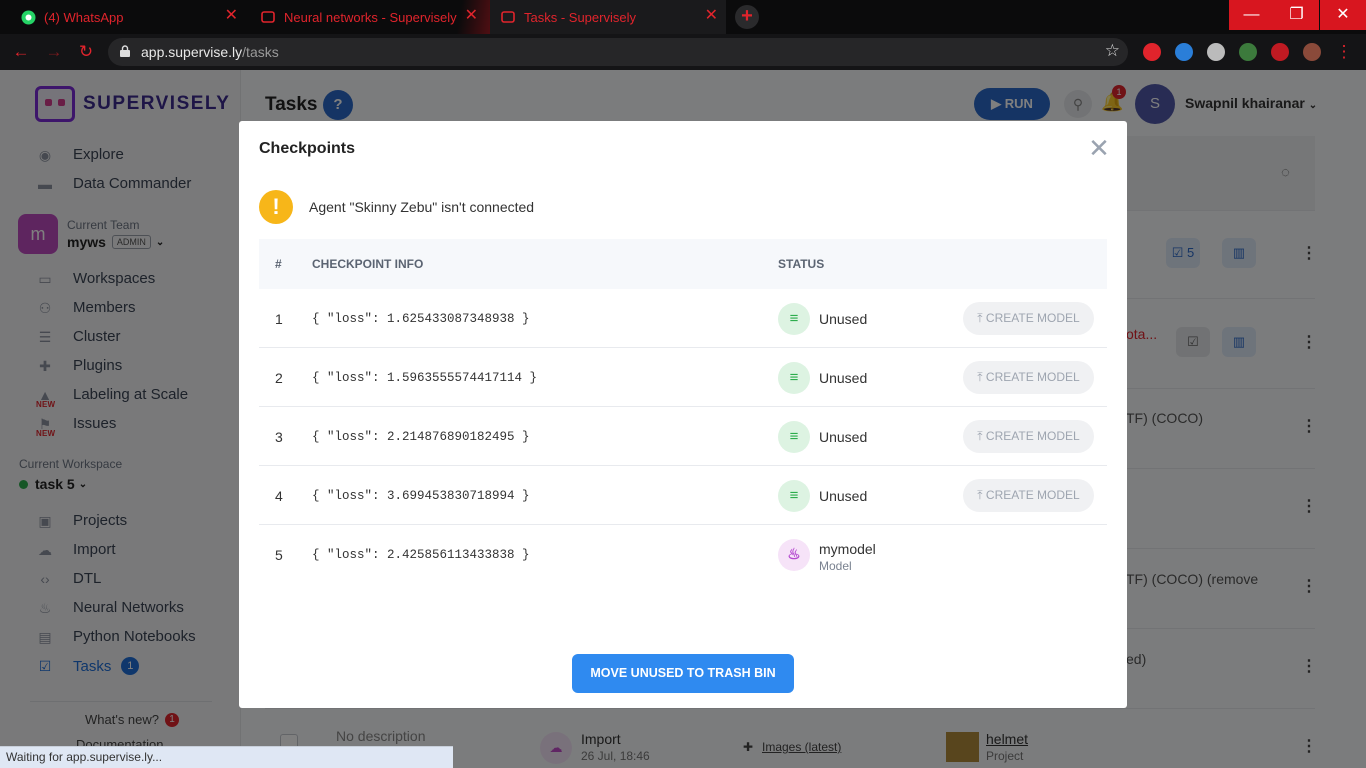  Describe the element at coordinates (683, 264) in the screenshot. I see `table-header: # CHECKPOINT INFO STATUS` at that location.